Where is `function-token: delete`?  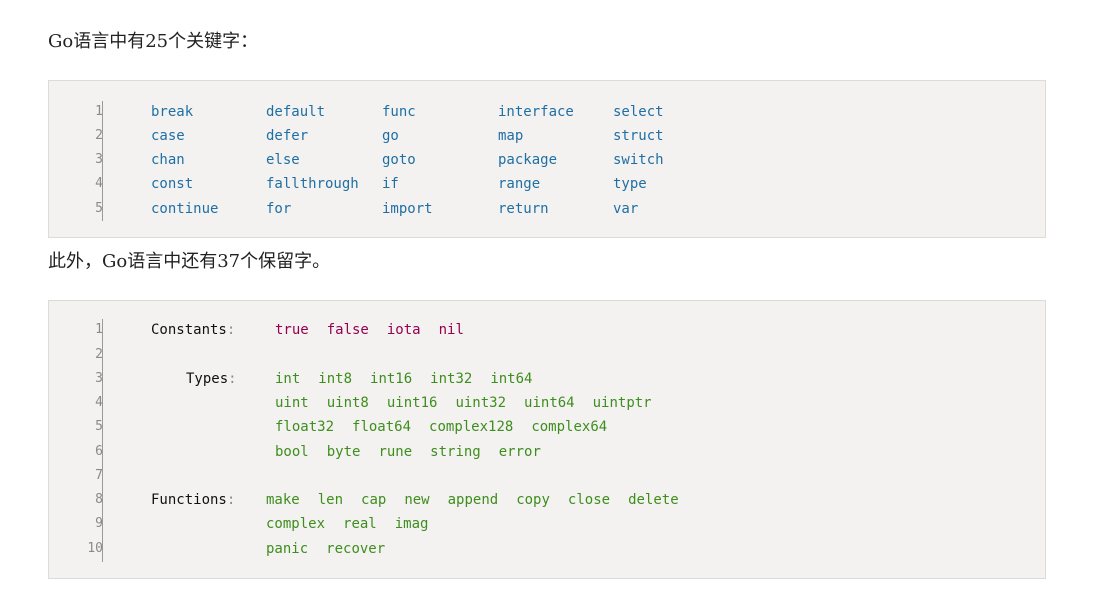 function-token: delete is located at coordinates (653, 500).